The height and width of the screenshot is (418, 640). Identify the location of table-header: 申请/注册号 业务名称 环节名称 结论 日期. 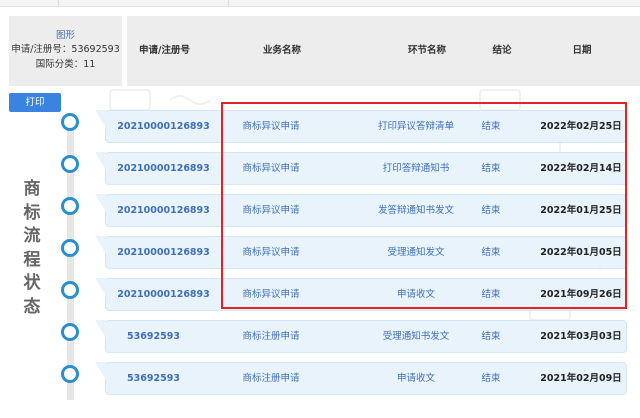
(383, 51).